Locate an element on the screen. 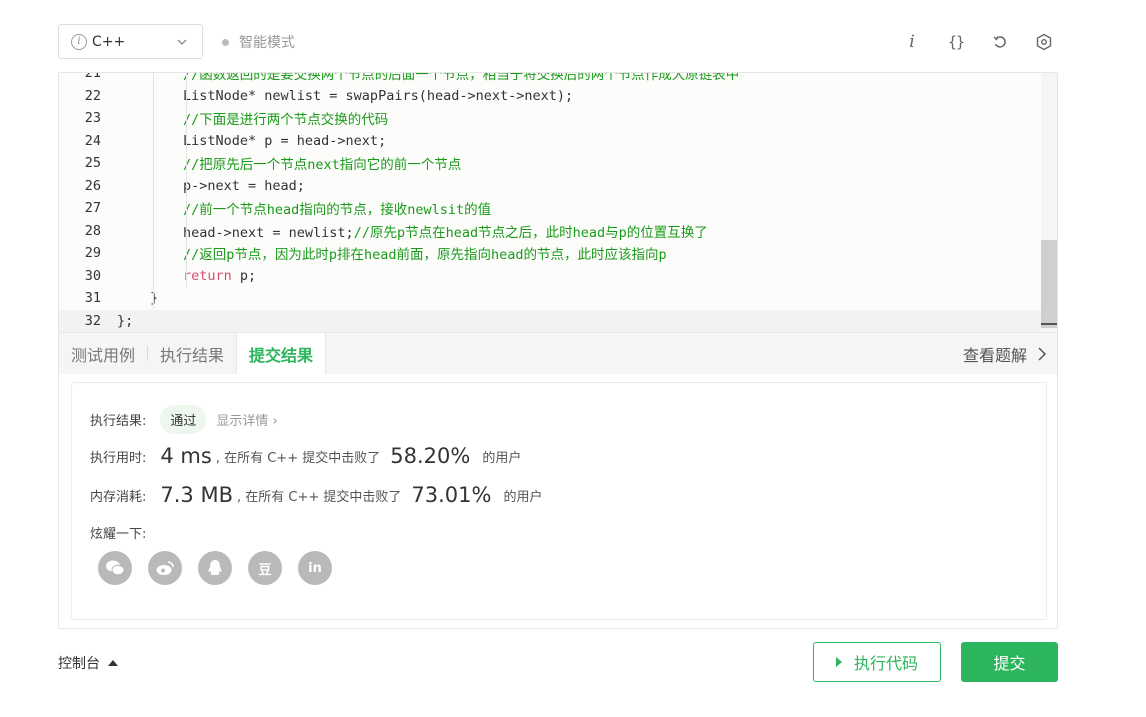  code-keyword: return is located at coordinates (207, 275).